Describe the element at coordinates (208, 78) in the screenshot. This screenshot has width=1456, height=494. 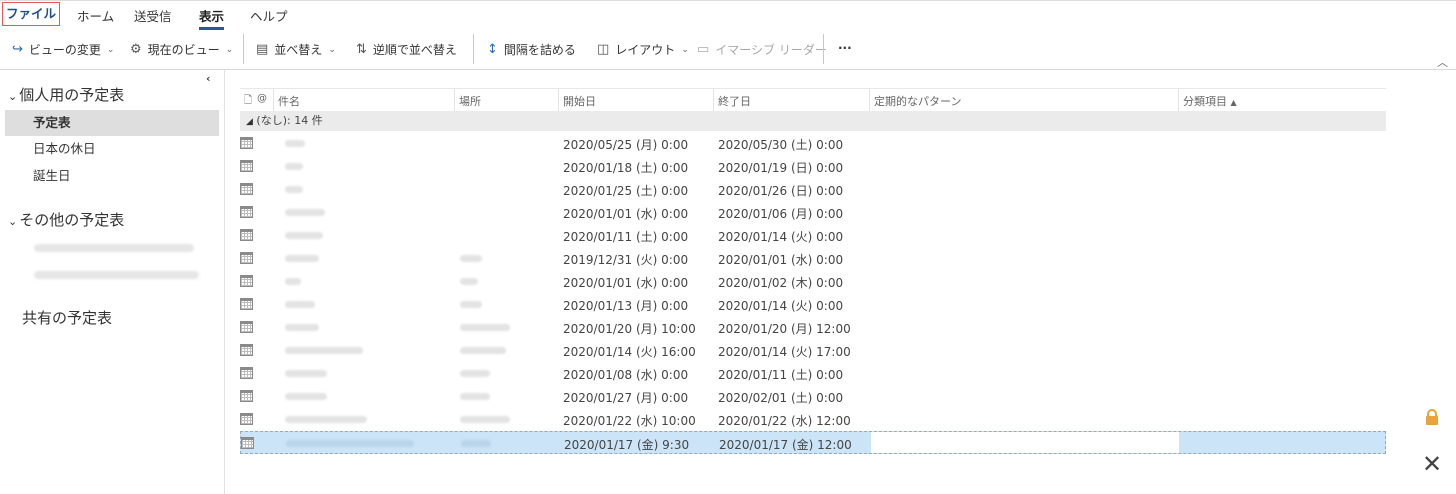
I see `collapse-pane-icon: ‹` at that location.